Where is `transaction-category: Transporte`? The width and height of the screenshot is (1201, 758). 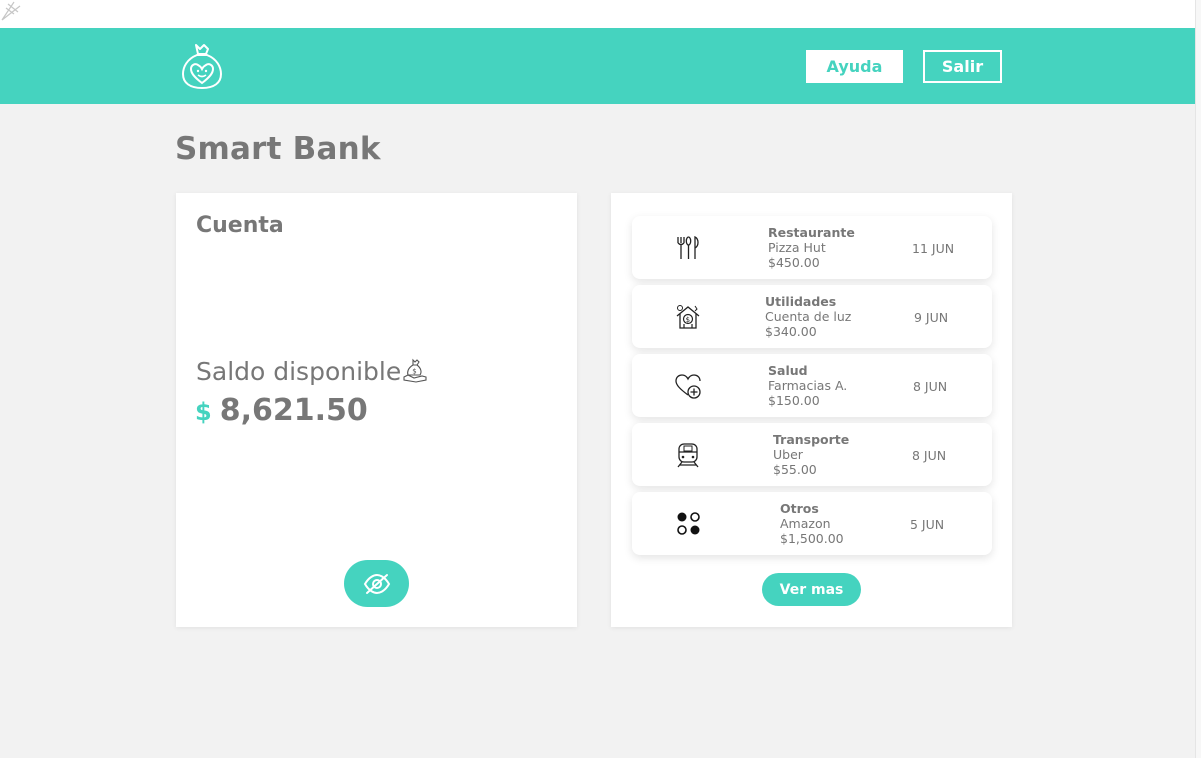
transaction-category: Transporte is located at coordinates (811, 439).